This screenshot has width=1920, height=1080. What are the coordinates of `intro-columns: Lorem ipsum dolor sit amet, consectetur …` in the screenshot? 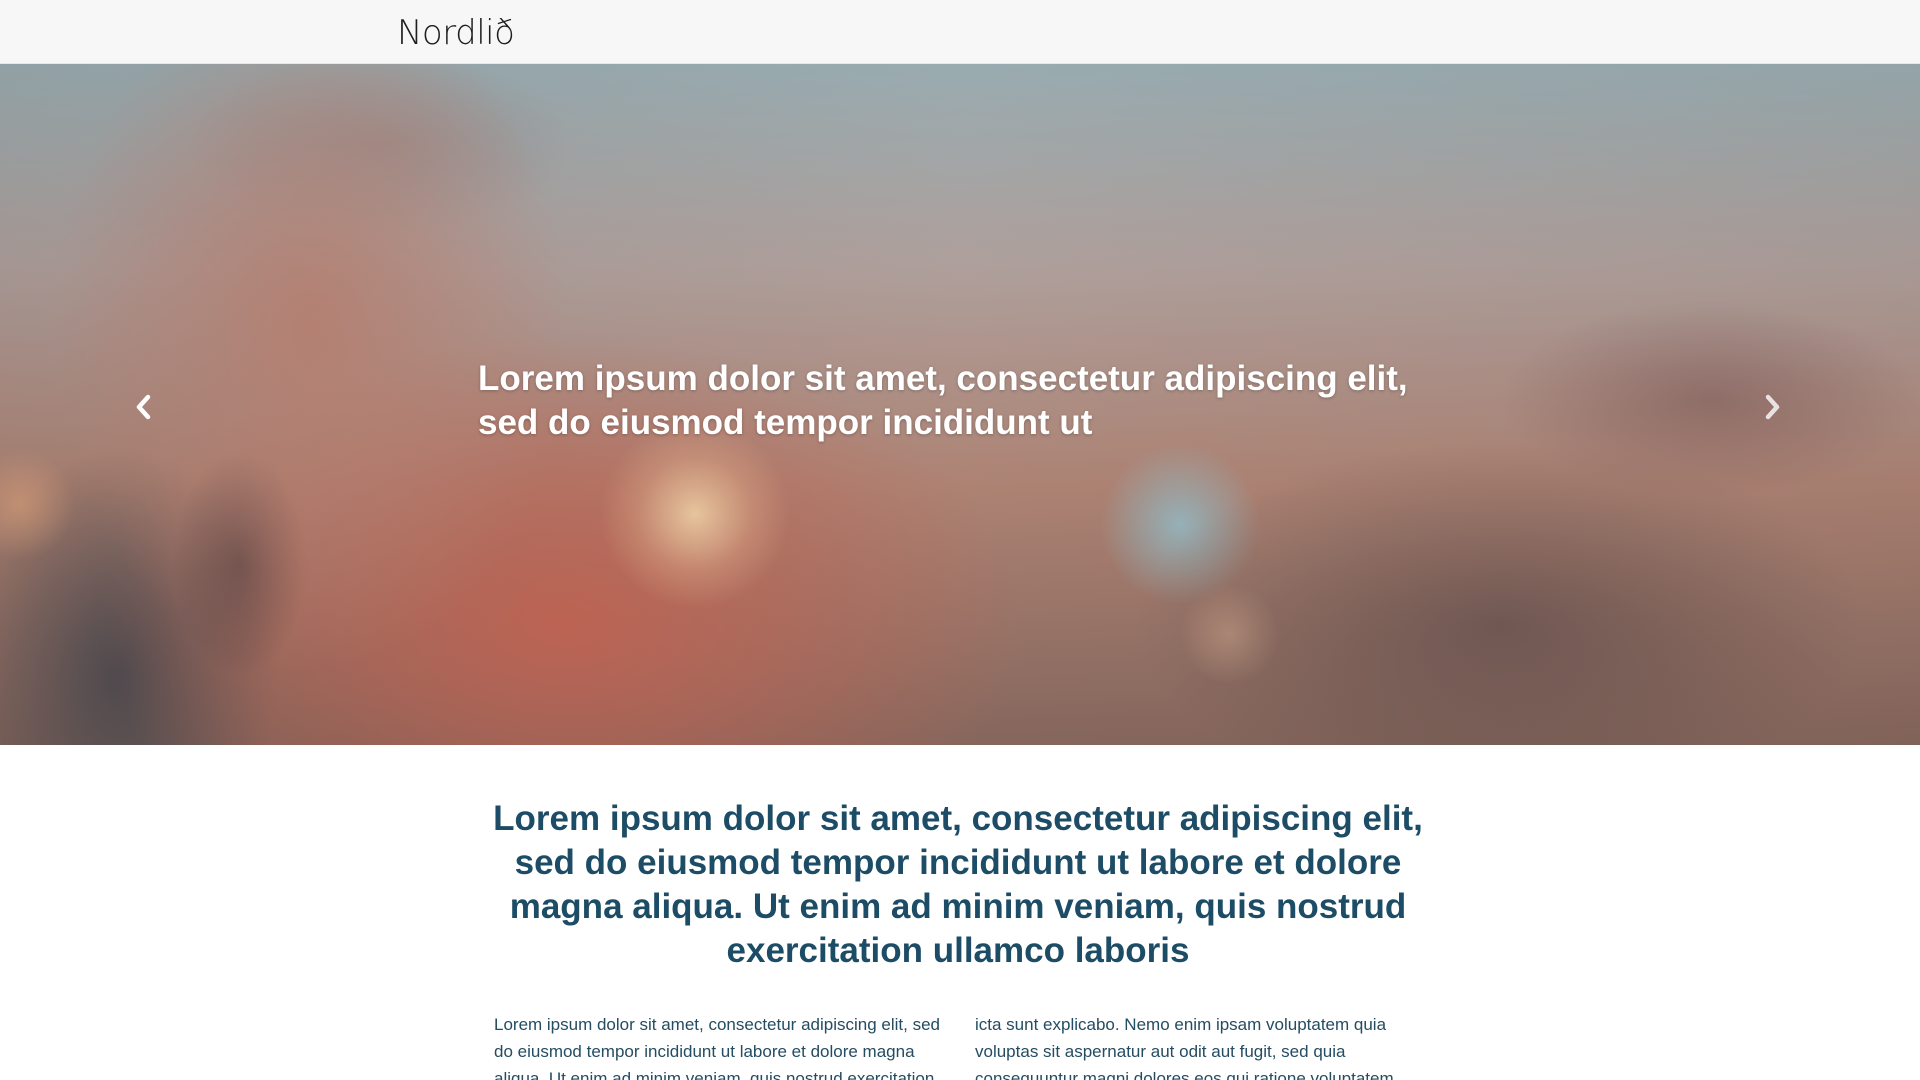 It's located at (959, 1045).